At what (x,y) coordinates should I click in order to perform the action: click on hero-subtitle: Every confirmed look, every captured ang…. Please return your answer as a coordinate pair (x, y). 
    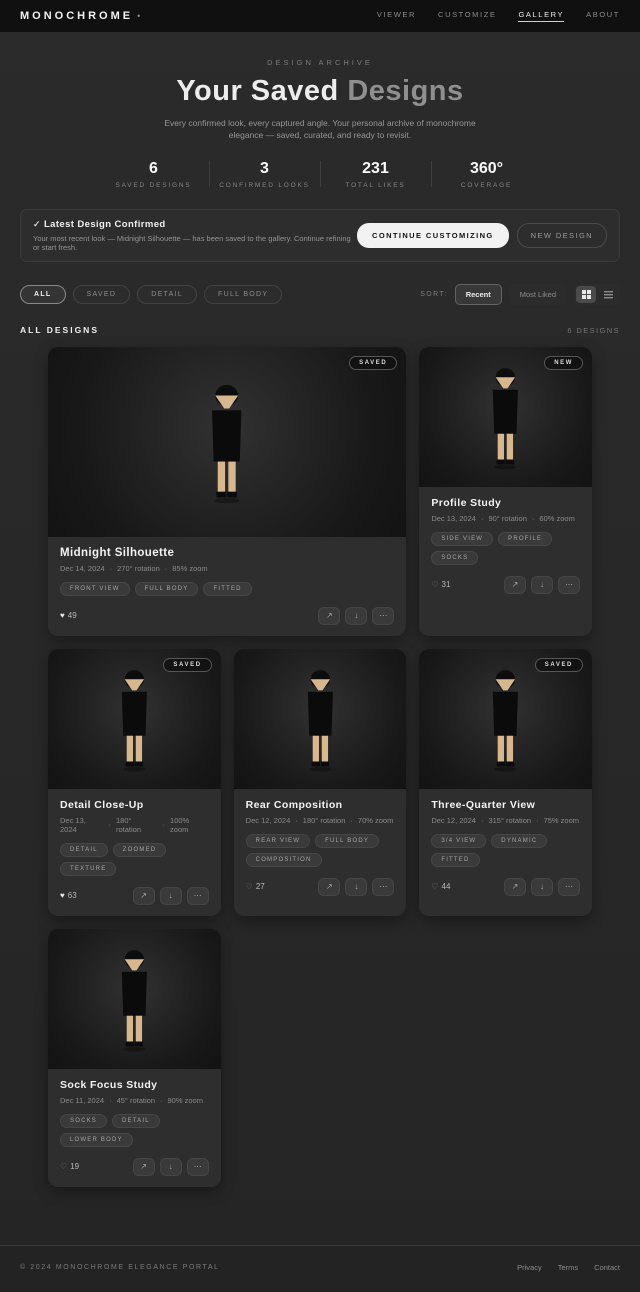
    Looking at the image, I should click on (320, 129).